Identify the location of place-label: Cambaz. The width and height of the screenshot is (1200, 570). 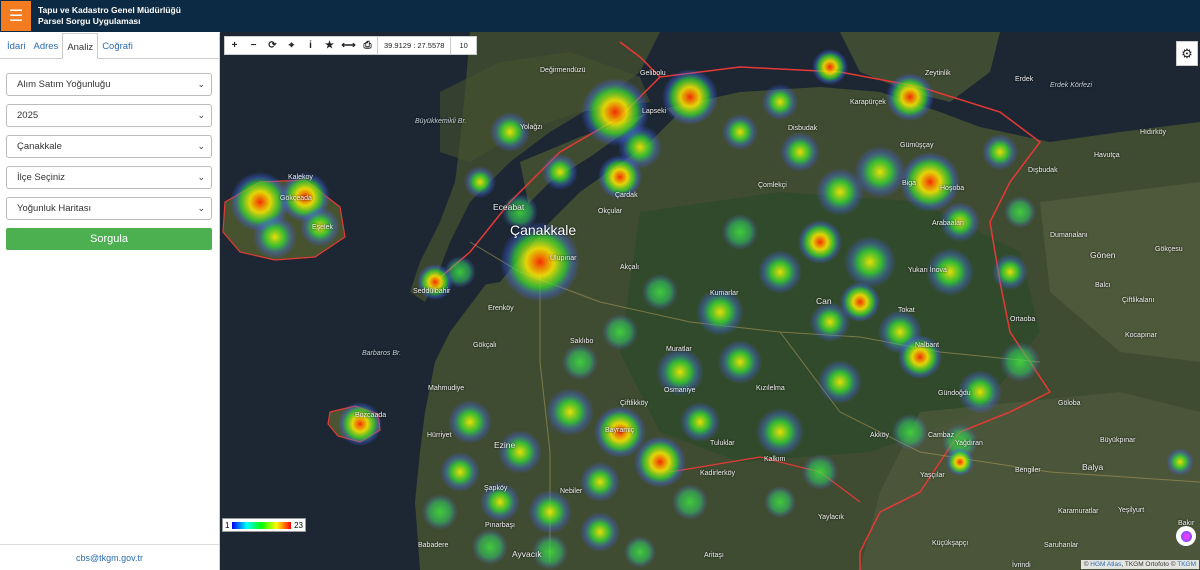
(941, 435).